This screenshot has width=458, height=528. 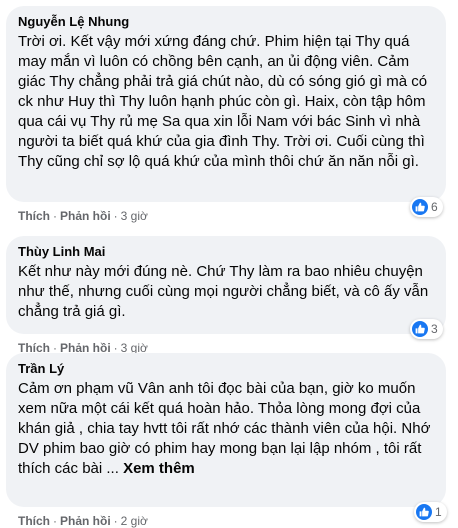 I want to click on reaction-summary: 6, so click(x=426, y=207).